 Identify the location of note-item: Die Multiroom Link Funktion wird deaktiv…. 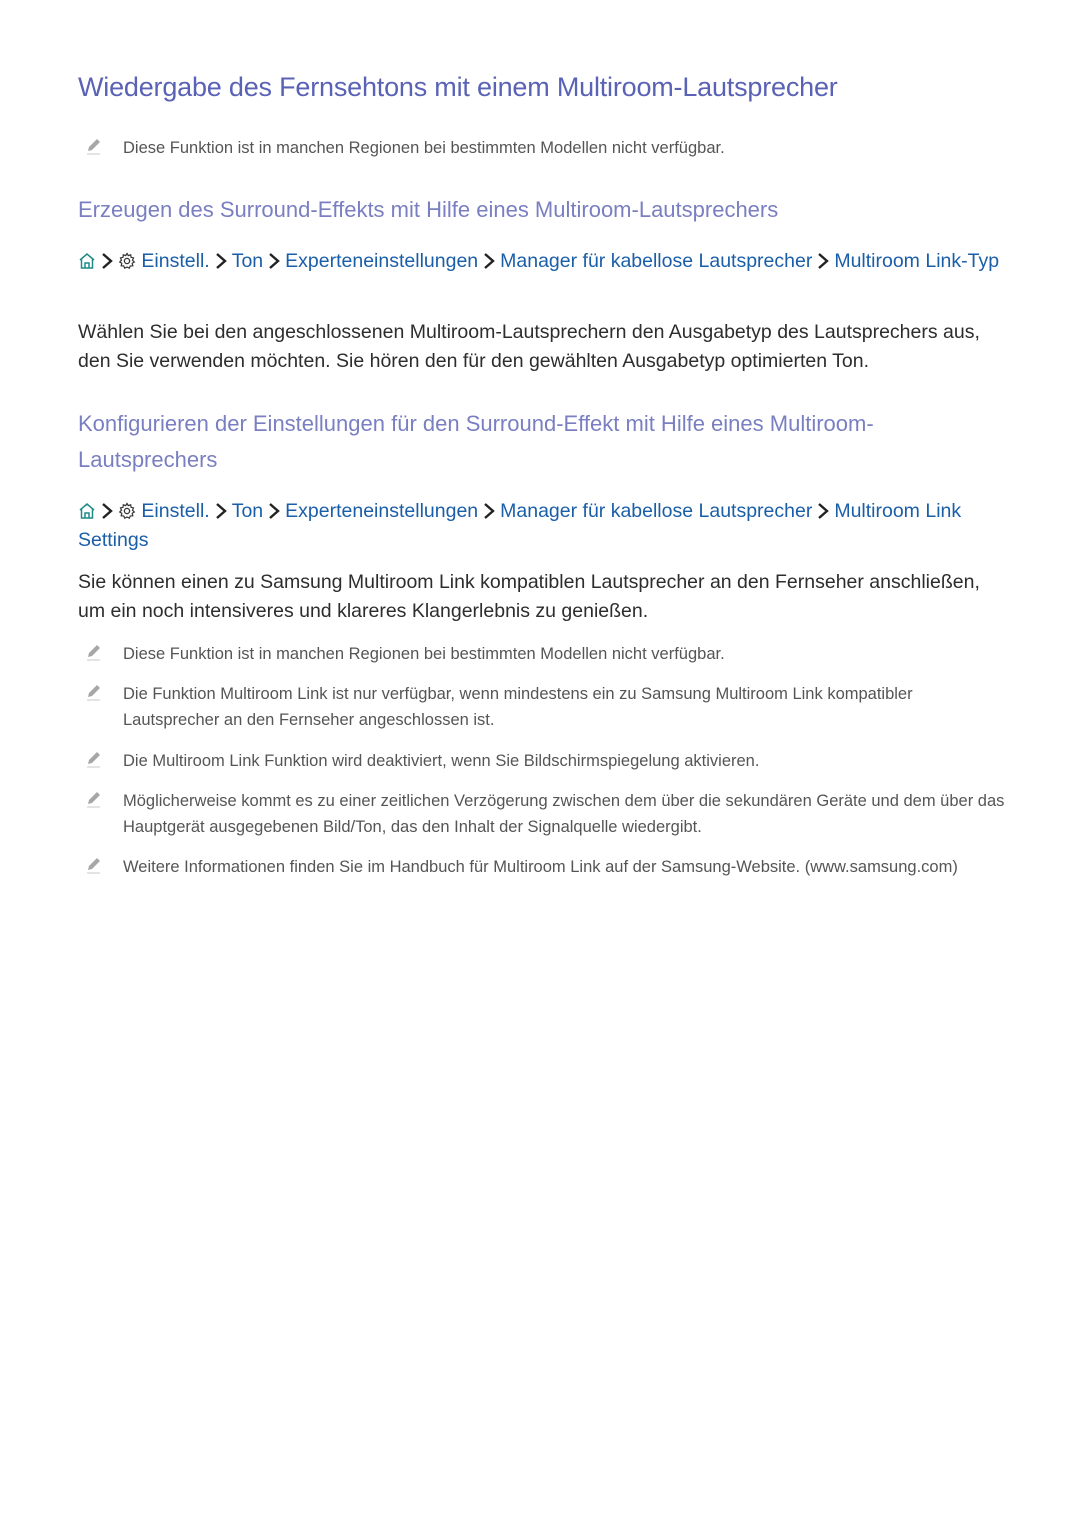
(543, 761).